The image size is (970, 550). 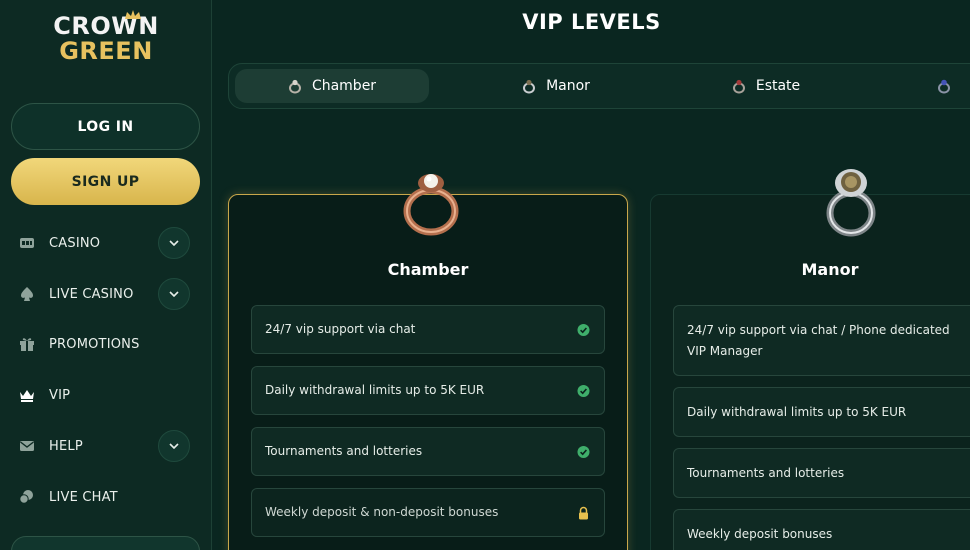 What do you see at coordinates (27, 446) in the screenshot?
I see `mail-icon` at bounding box center [27, 446].